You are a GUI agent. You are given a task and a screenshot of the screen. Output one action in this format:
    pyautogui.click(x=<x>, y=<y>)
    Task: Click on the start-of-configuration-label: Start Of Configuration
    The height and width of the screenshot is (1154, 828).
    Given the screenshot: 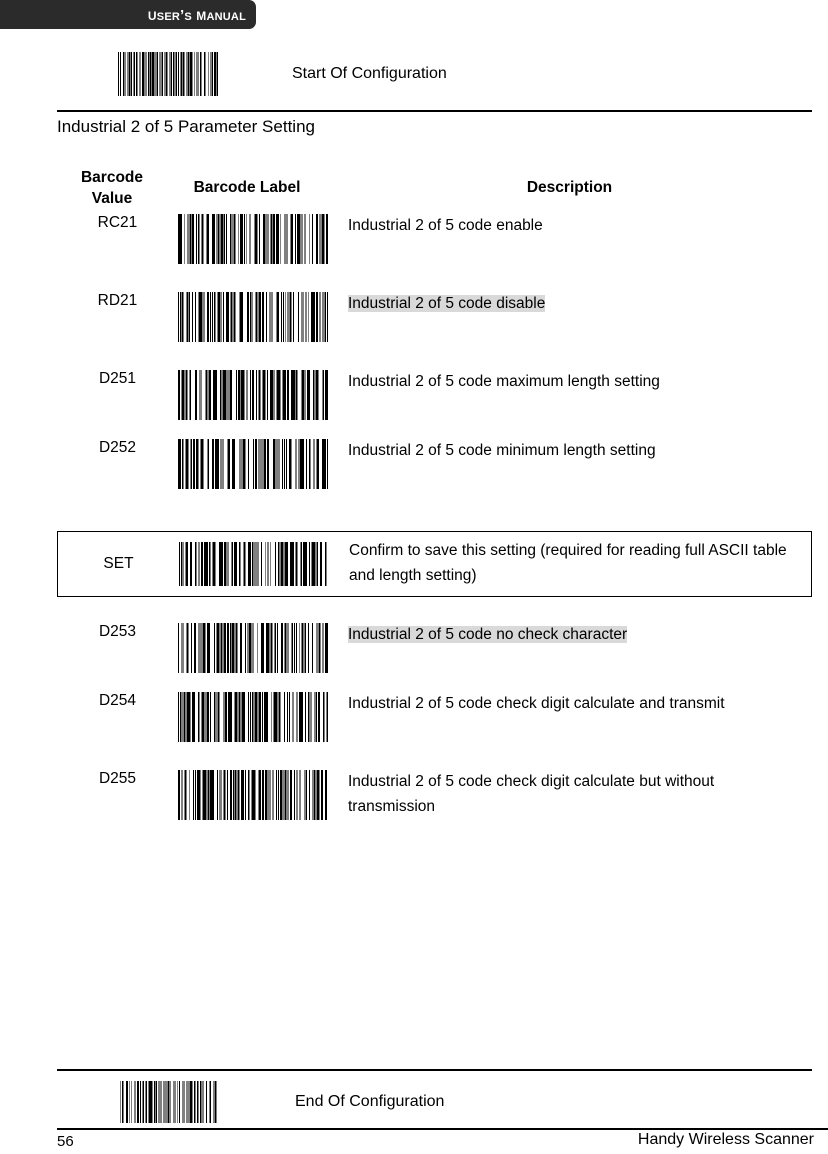 What is the action you would take?
    pyautogui.click(x=369, y=73)
    